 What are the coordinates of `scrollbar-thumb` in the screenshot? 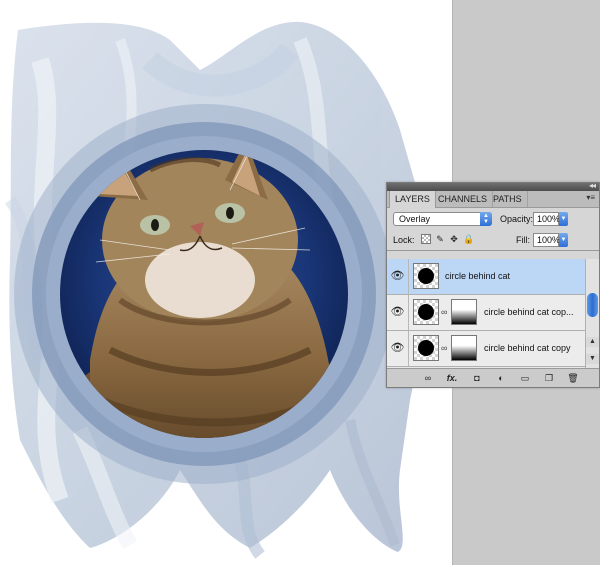 It's located at (592, 305).